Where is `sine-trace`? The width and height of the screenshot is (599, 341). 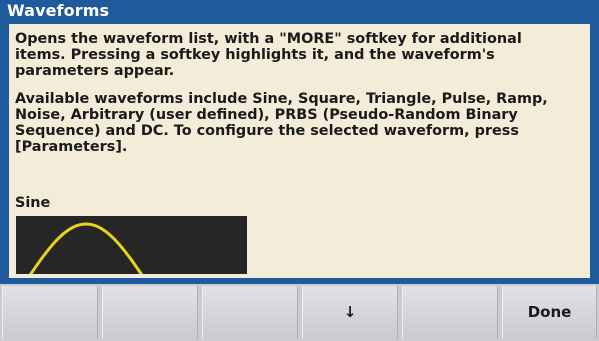 sine-trace is located at coordinates (86, 250).